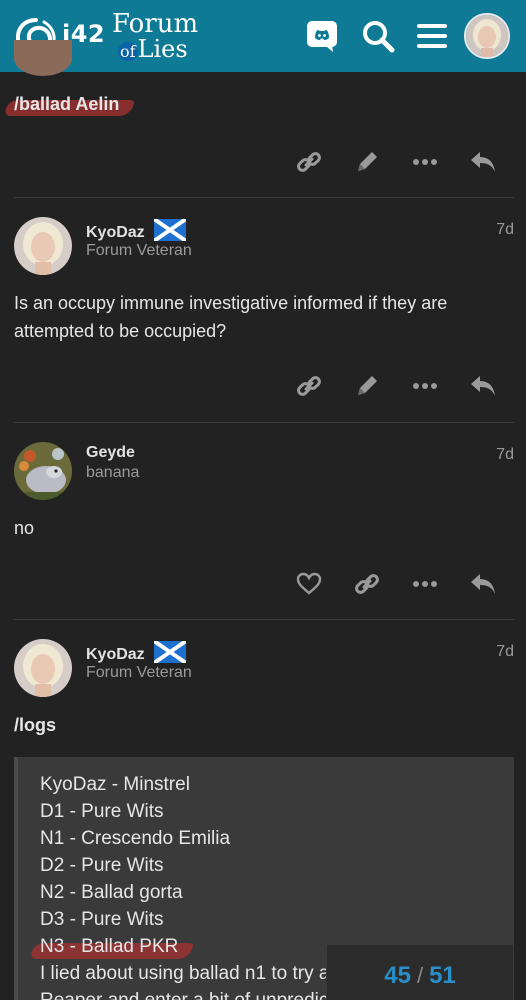  What do you see at coordinates (259, 104) in the screenshot?
I see `post-body: /ballad Aelin` at bounding box center [259, 104].